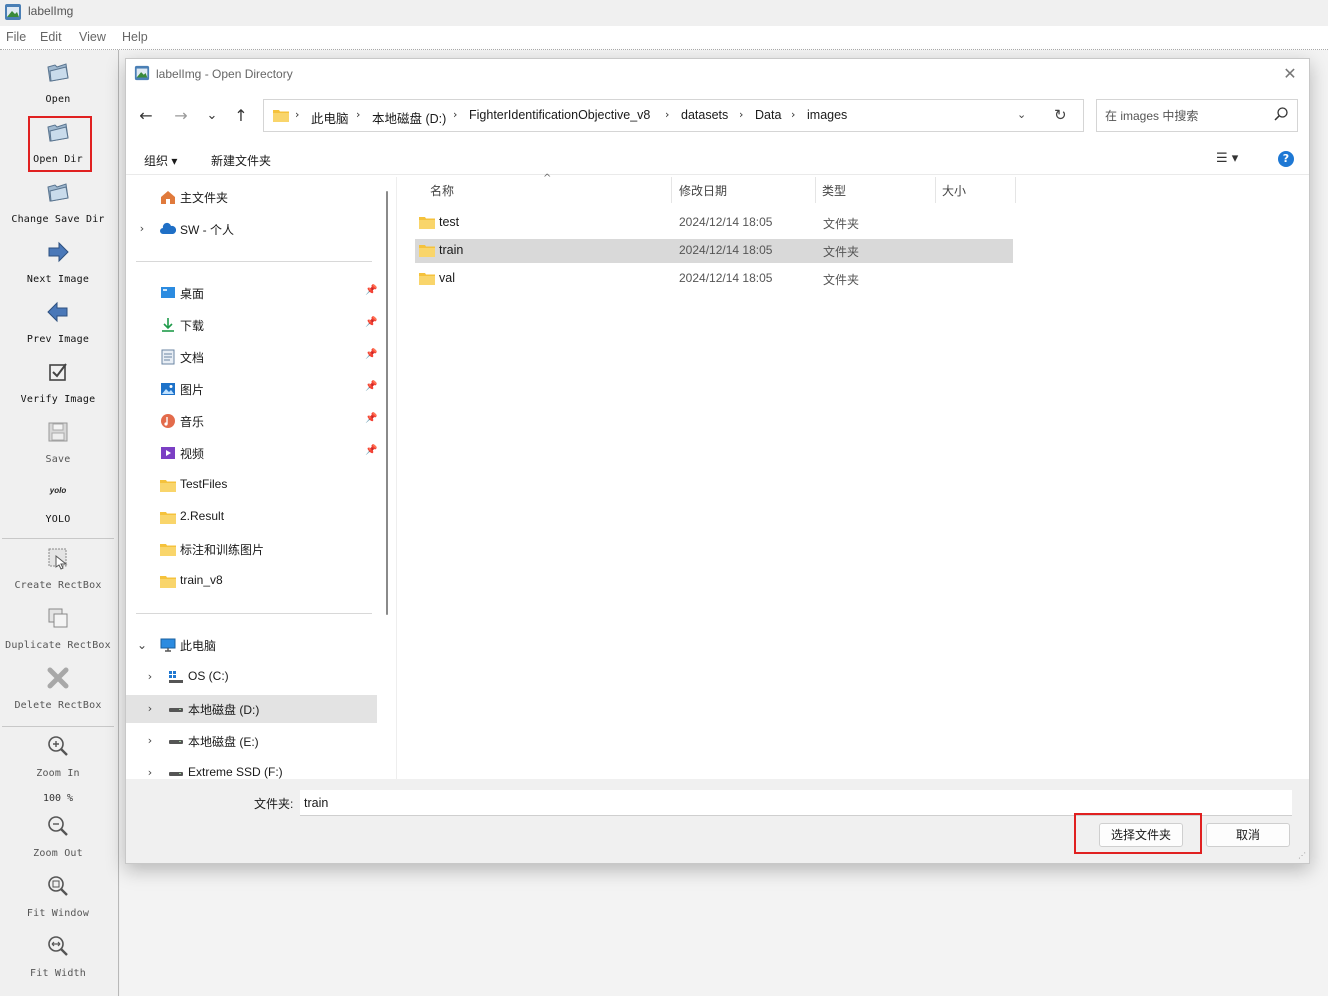  Describe the element at coordinates (241, 117) in the screenshot. I see `up-arrow-icon: ↑` at that location.